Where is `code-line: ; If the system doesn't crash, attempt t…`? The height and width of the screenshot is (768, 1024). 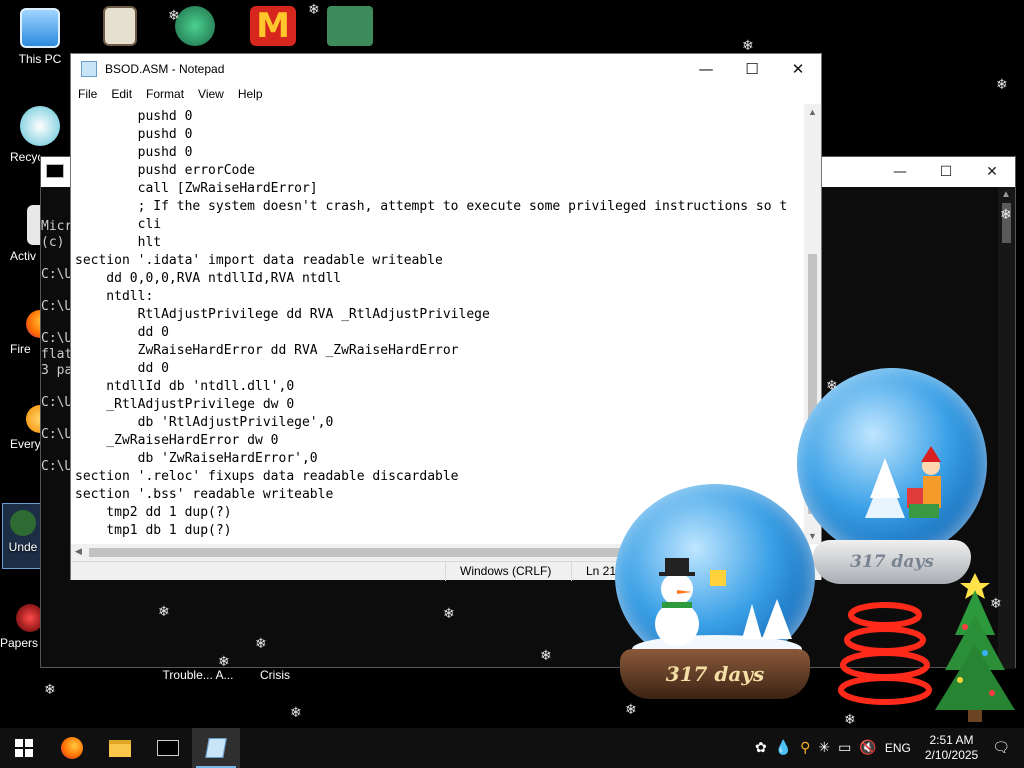
code-line: ; If the system doesn't crash, attempt t… is located at coordinates (431, 206).